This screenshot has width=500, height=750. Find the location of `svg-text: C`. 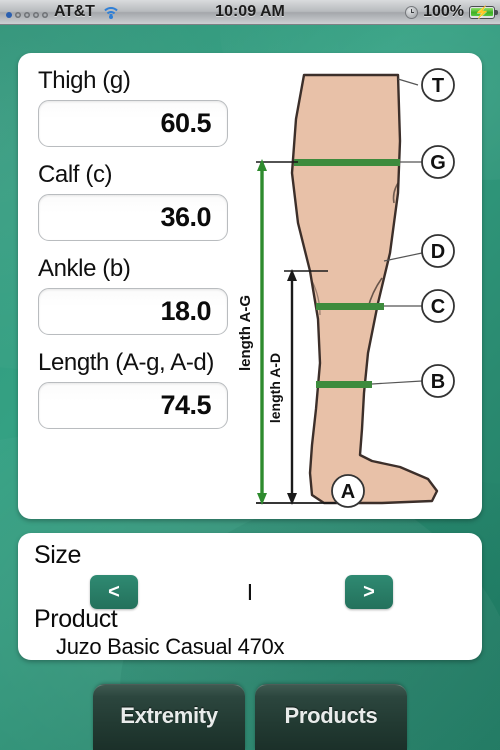

svg-text: C is located at coordinates (438, 307).